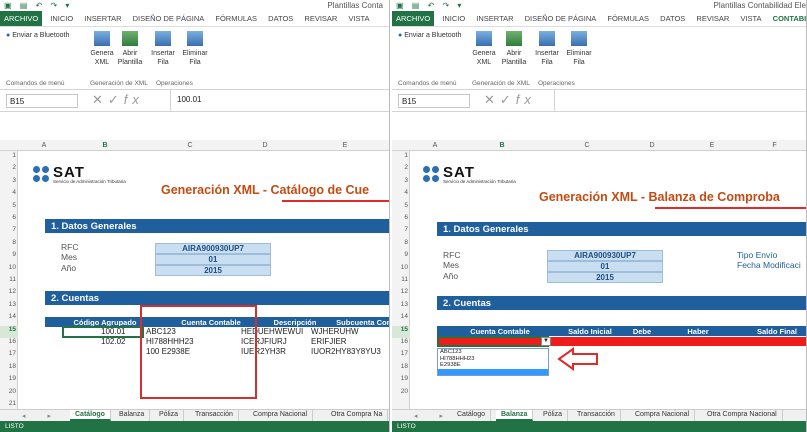  What do you see at coordinates (750, 17) in the screenshot?
I see `tab-vista: VISTA` at bounding box center [750, 17].